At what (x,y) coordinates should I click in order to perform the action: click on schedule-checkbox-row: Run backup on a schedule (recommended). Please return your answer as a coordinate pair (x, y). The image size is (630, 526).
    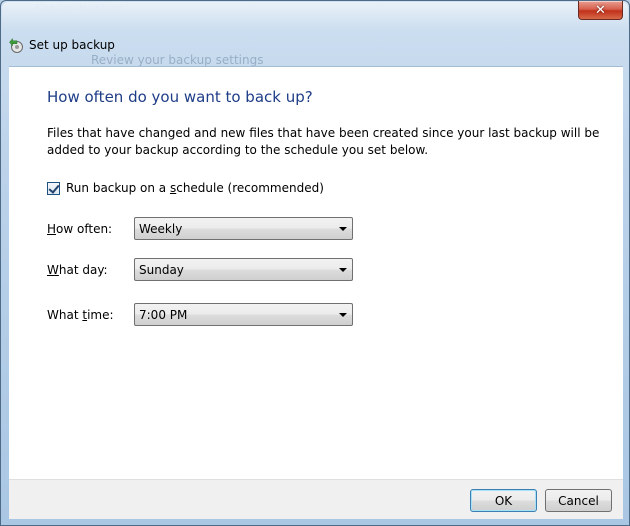
    Looking at the image, I should click on (185, 188).